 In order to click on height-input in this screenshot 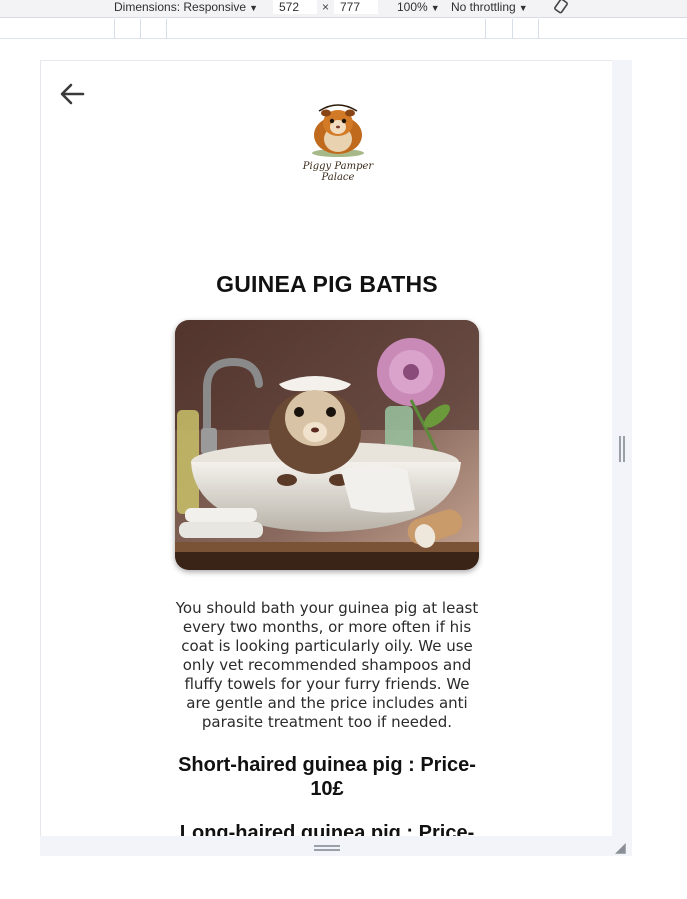, I will do `click(356, 7)`.